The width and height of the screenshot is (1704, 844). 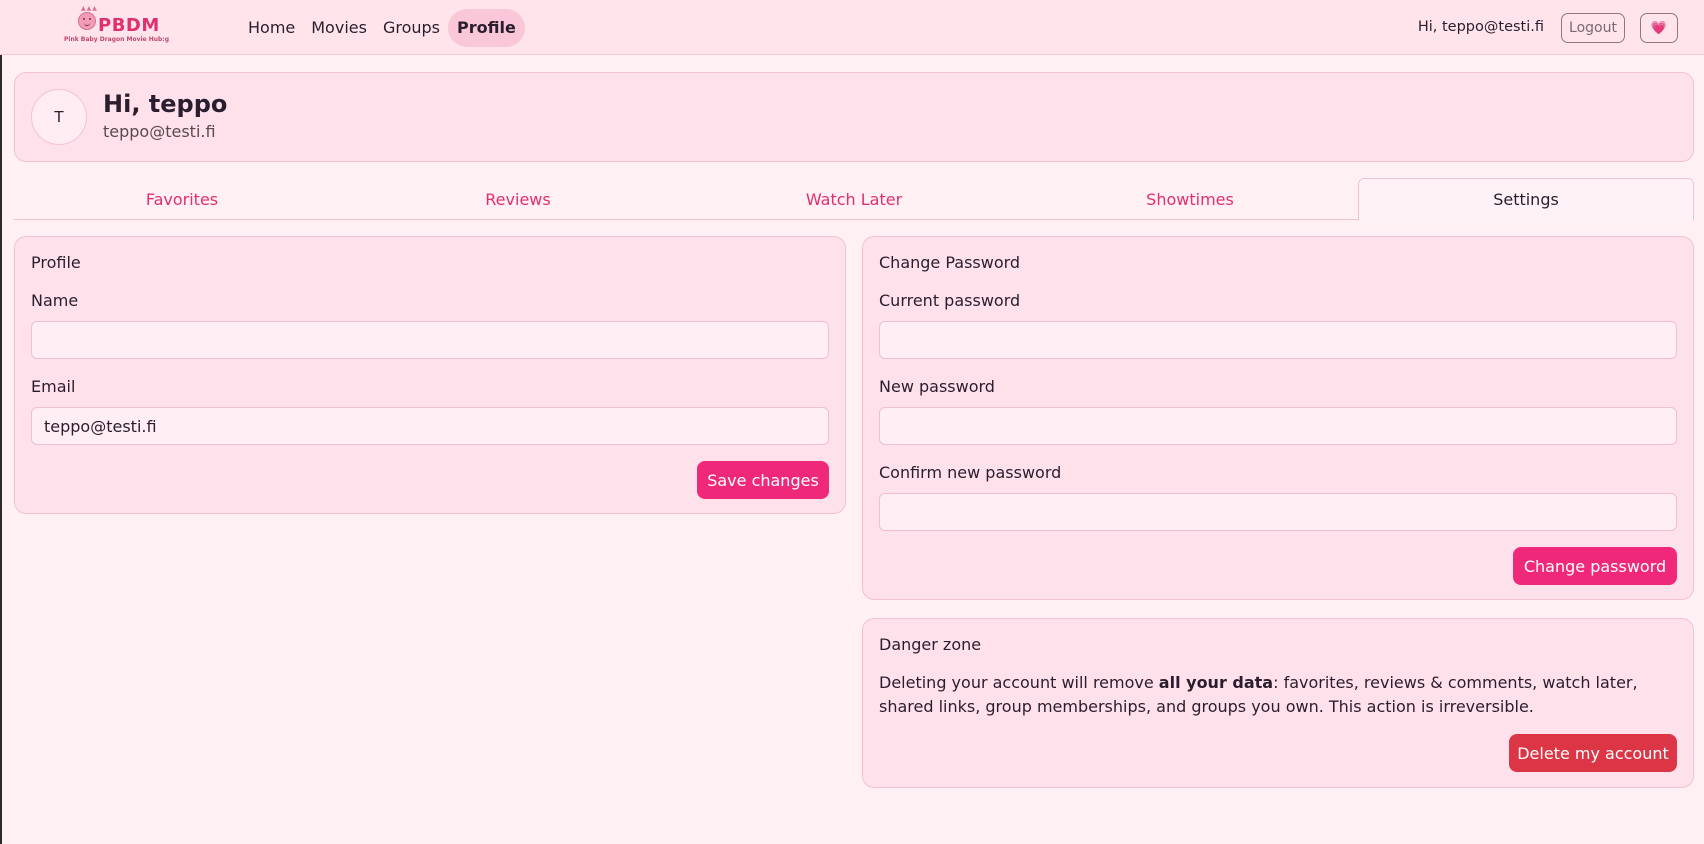 I want to click on user-greeting: Hi, teppo@testi.fi, so click(x=1480, y=27).